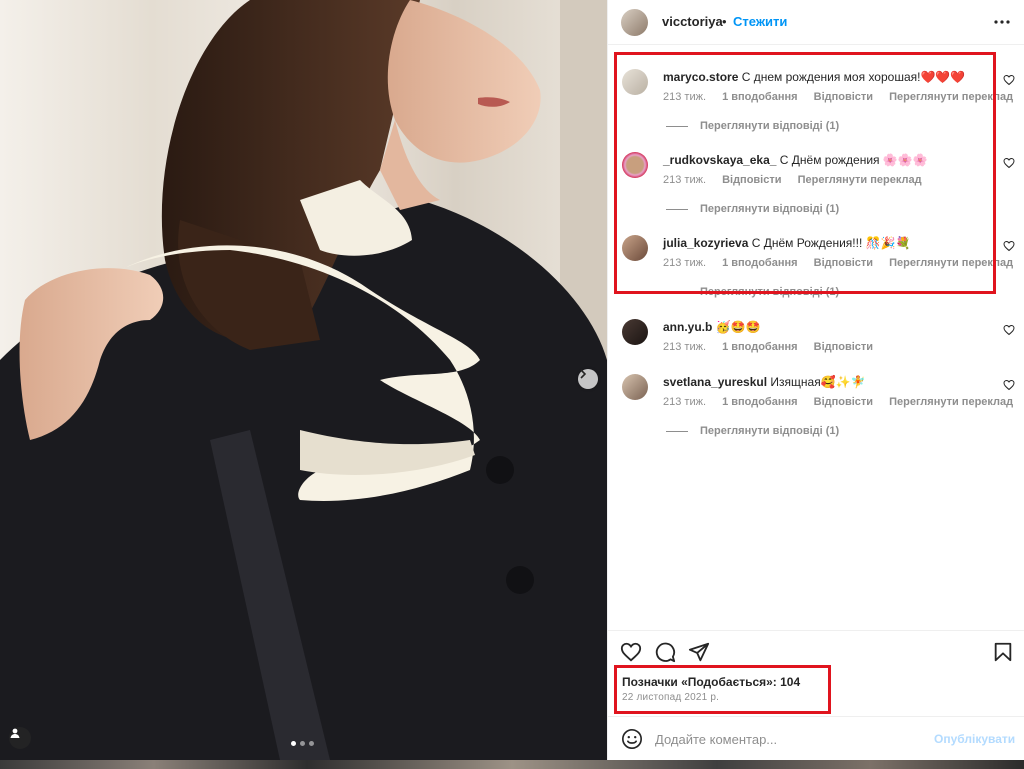 The image size is (1024, 769). Describe the element at coordinates (699, 652) in the screenshot. I see `paper-plane-icon` at that location.